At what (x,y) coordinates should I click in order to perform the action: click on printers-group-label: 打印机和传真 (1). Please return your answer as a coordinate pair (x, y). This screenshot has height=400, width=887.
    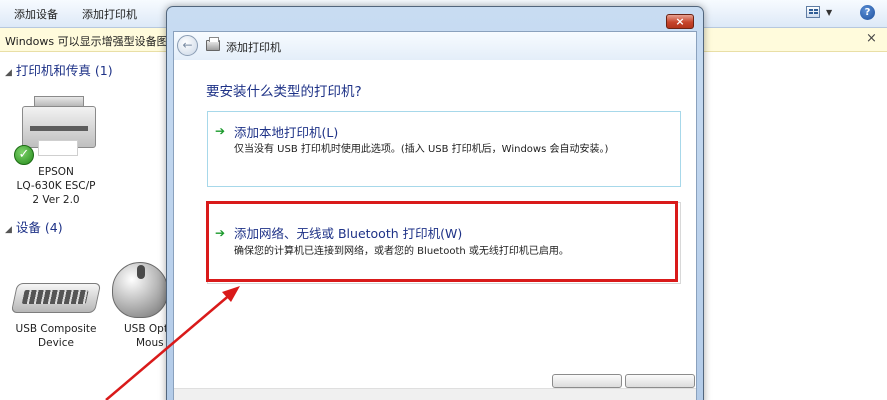
    Looking at the image, I should click on (64, 70).